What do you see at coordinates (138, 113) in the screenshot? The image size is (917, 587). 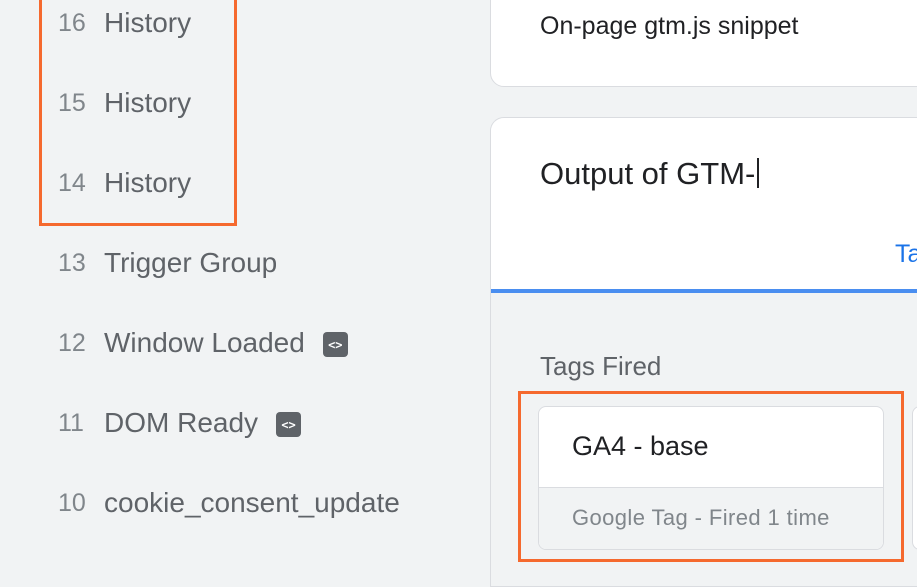 I see `highlight-box-history` at bounding box center [138, 113].